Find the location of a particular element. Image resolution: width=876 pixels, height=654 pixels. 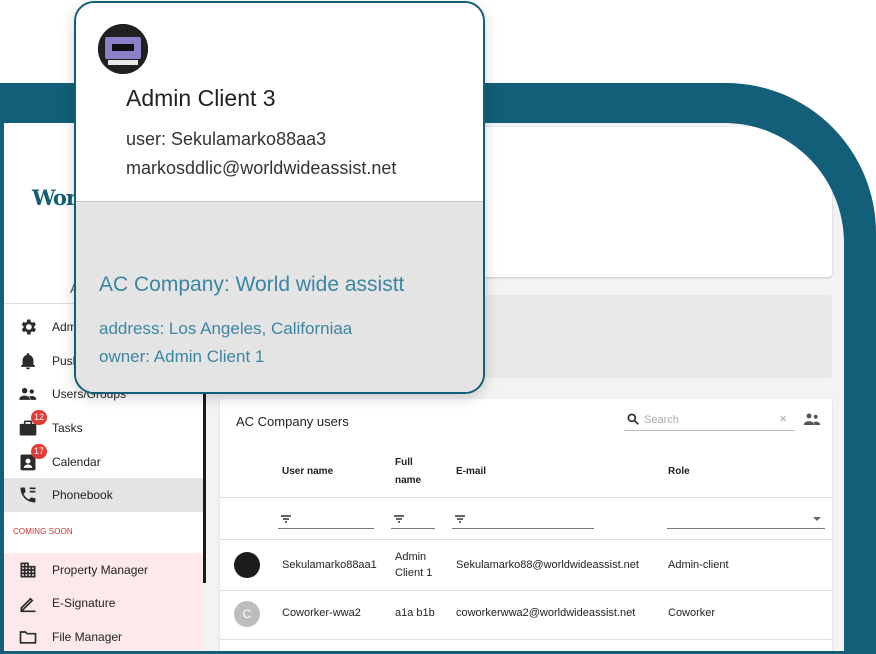

chevron-down-icon is located at coordinates (817, 519).